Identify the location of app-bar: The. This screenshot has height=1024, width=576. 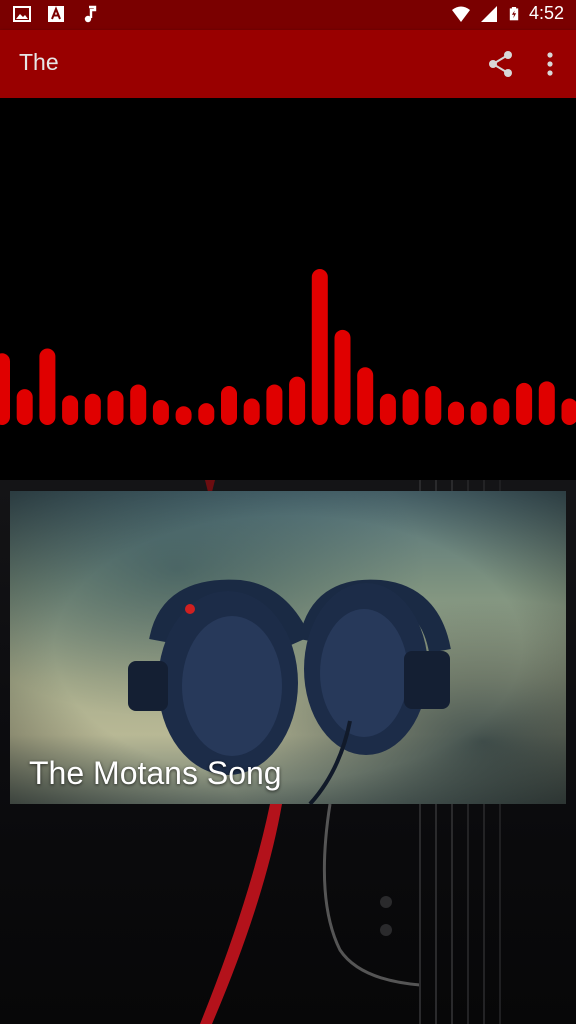
(288, 64).